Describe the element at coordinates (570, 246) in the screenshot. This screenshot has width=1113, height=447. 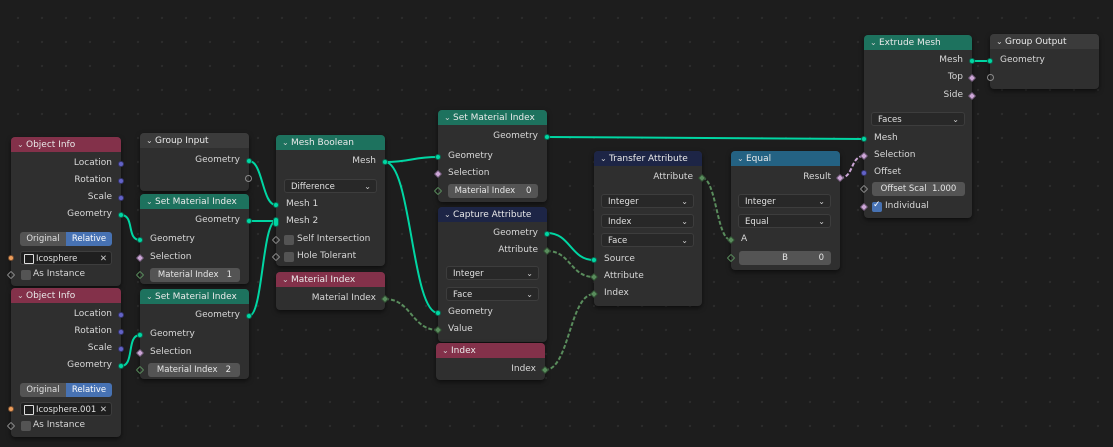
I see `link-capture-to-transfer-source` at that location.